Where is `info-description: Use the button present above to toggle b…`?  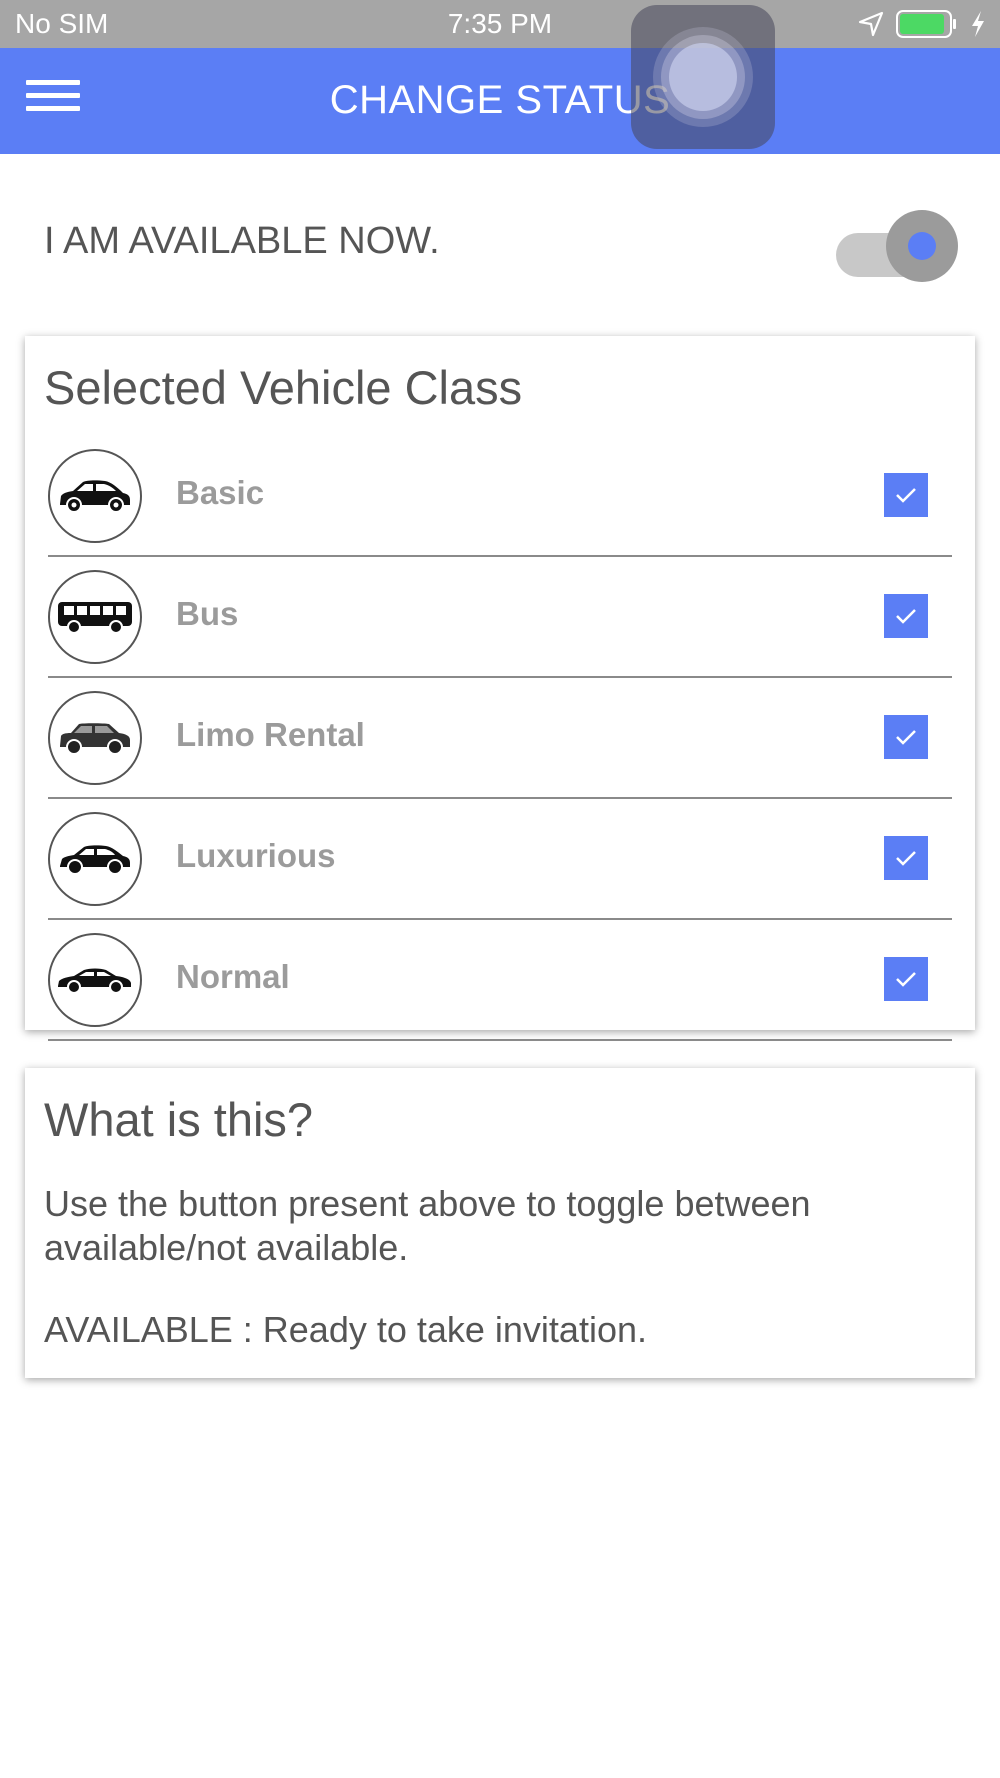
info-description: Use the button present above to toggle b… is located at coordinates (427, 1225).